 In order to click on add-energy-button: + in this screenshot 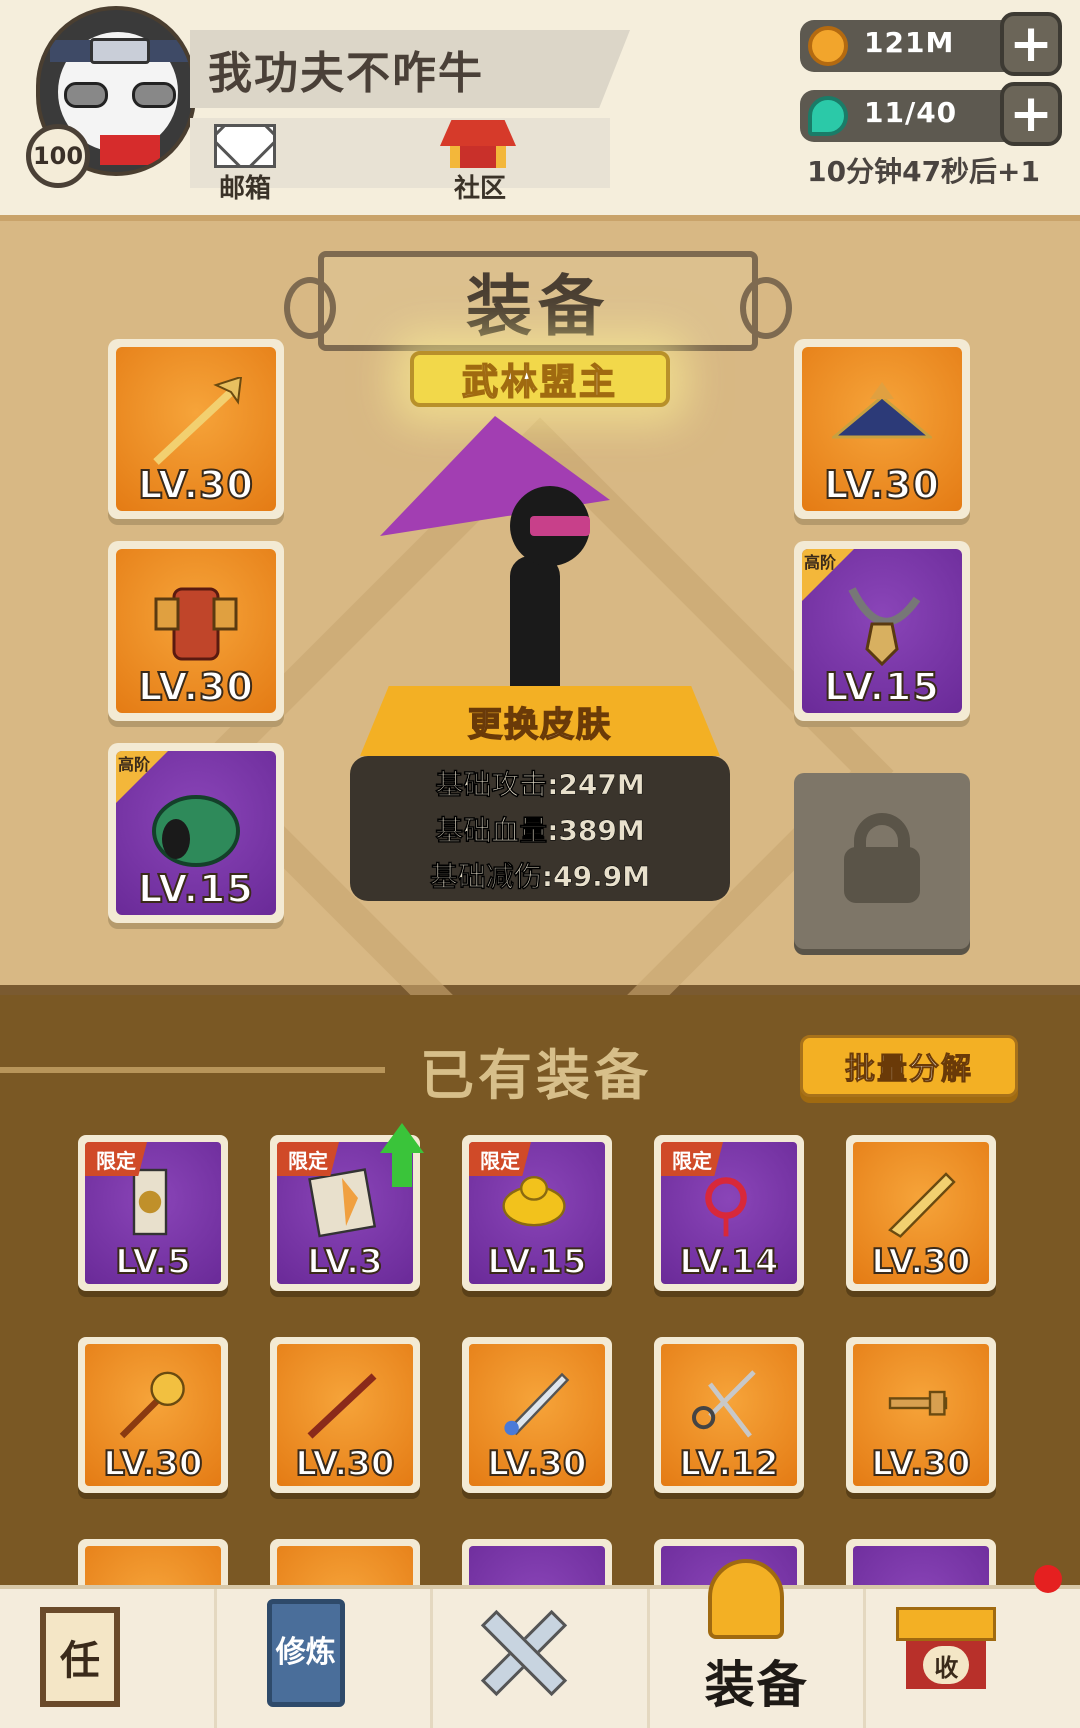, I will do `click(1031, 114)`.